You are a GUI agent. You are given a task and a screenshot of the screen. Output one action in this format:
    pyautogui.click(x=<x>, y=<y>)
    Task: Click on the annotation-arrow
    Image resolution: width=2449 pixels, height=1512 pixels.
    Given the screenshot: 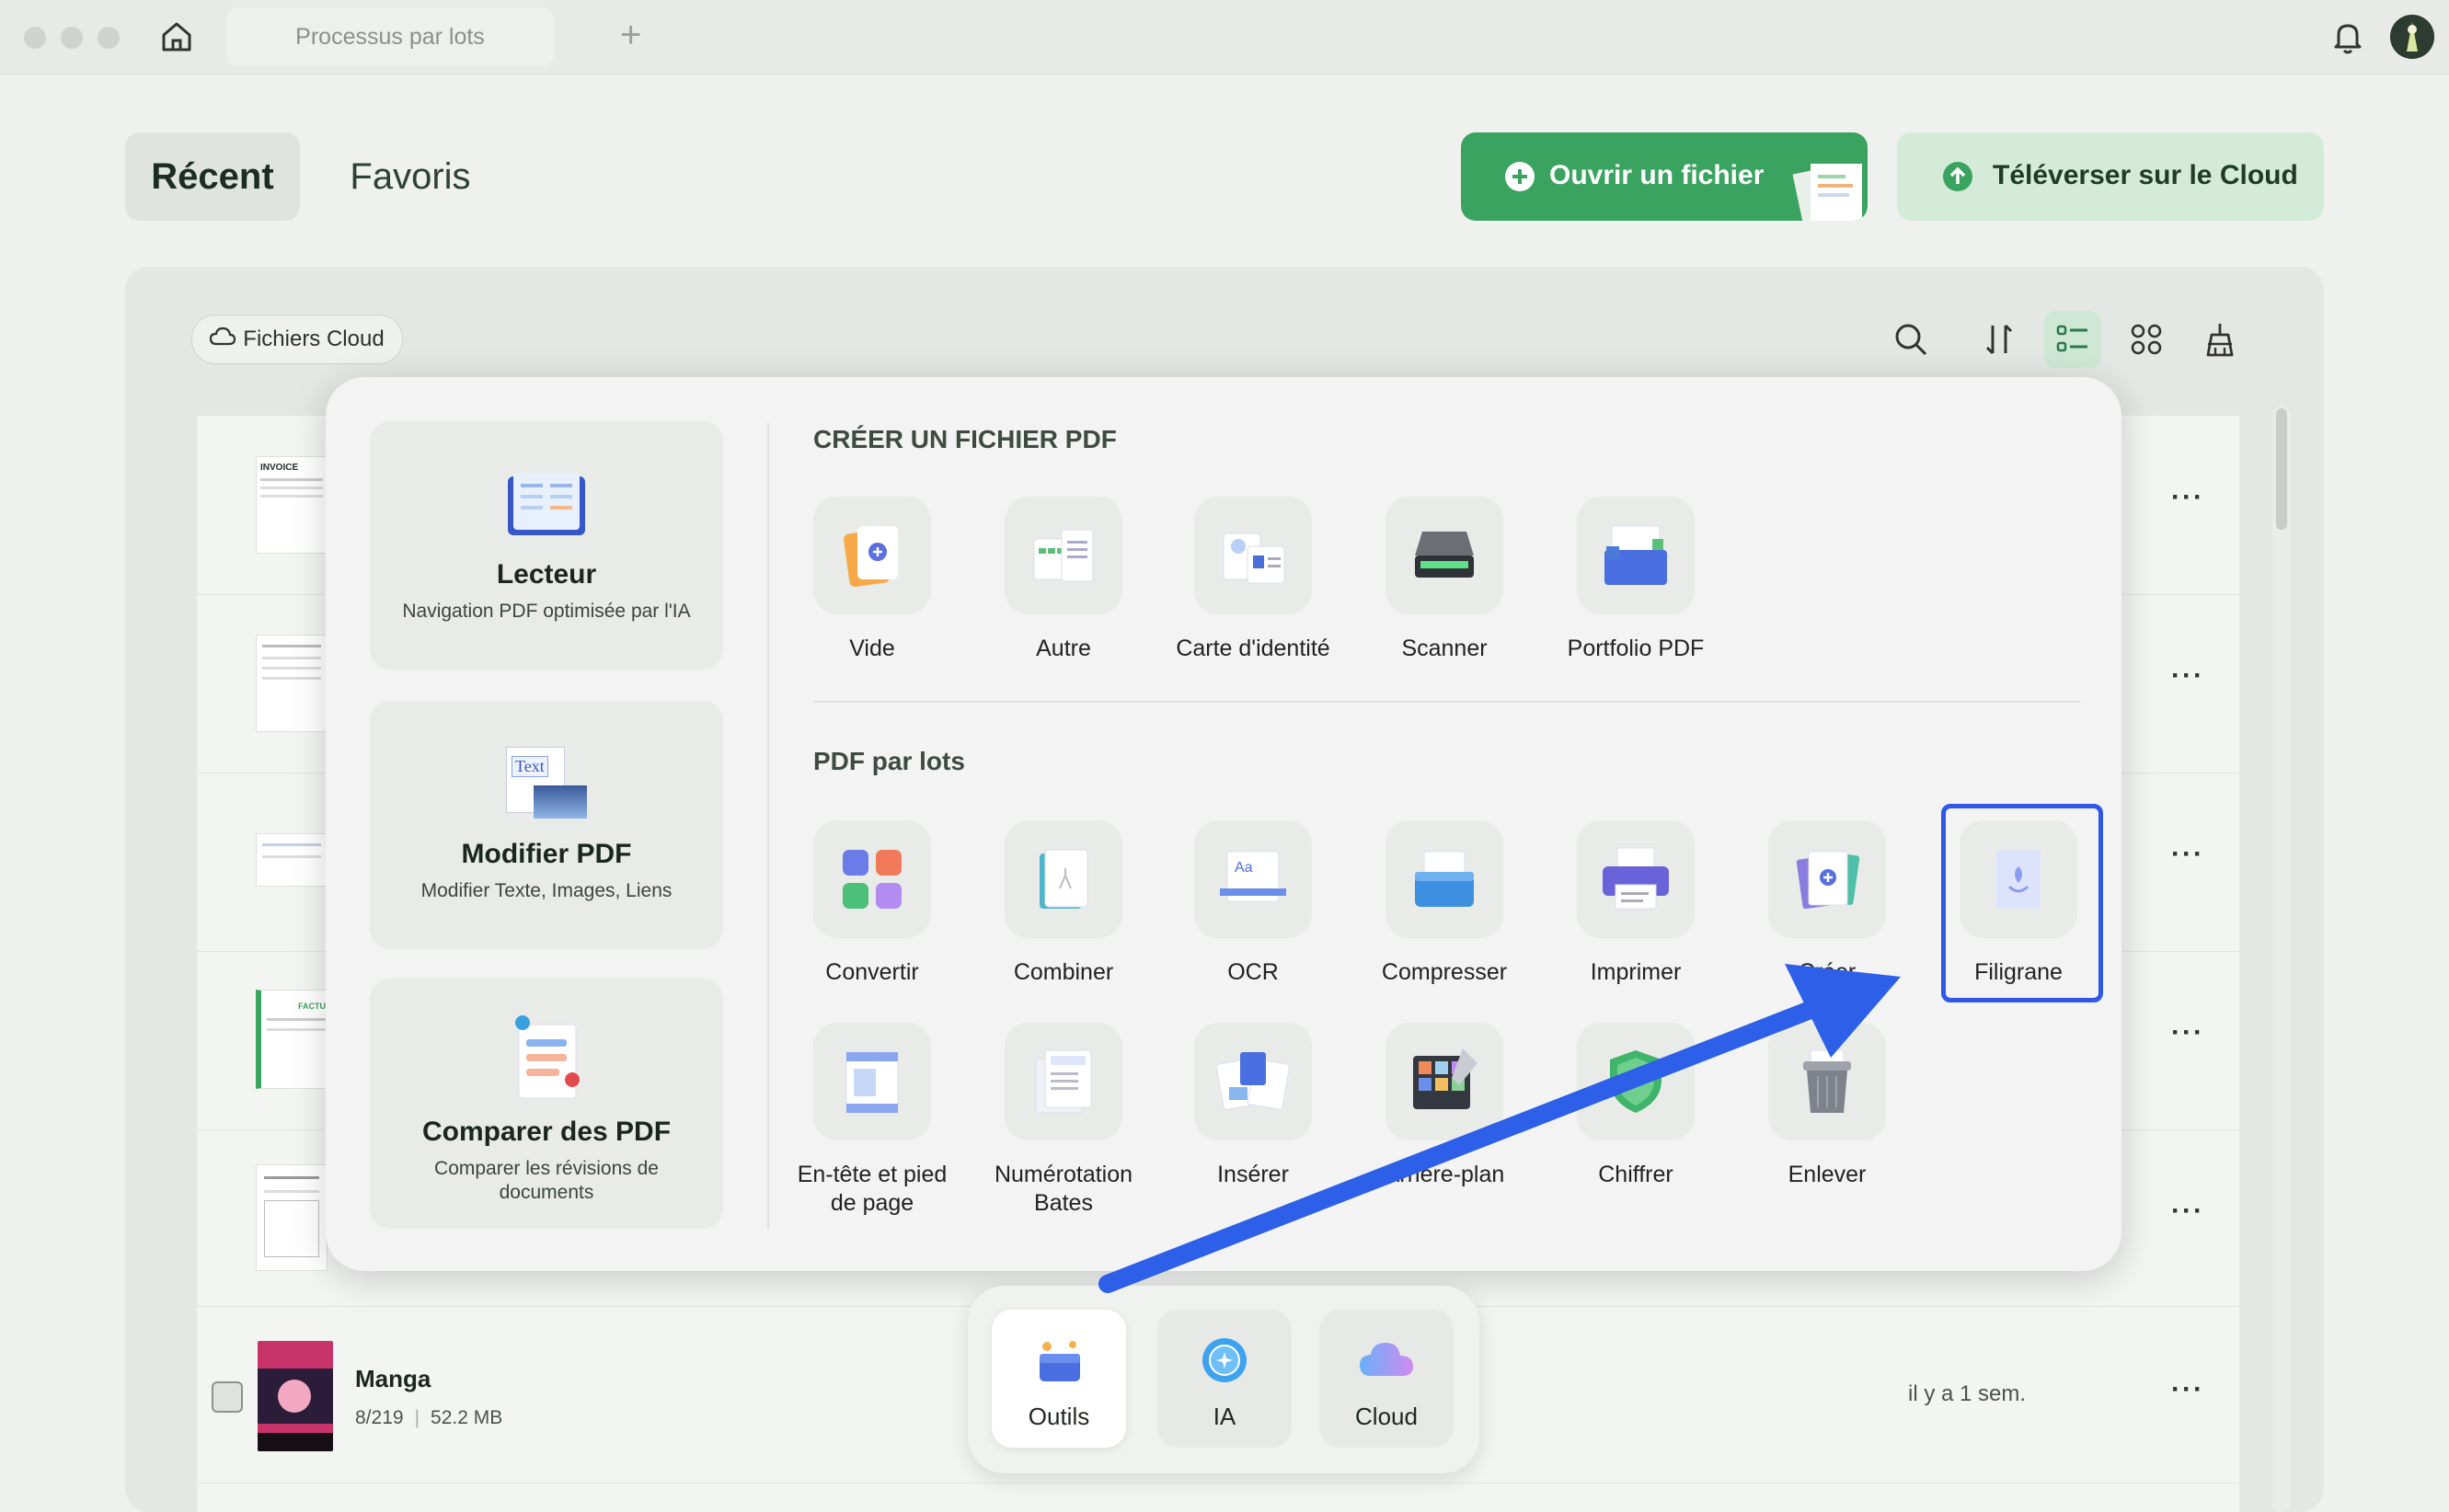 What is the action you would take?
    pyautogui.click(x=1499, y=1128)
    